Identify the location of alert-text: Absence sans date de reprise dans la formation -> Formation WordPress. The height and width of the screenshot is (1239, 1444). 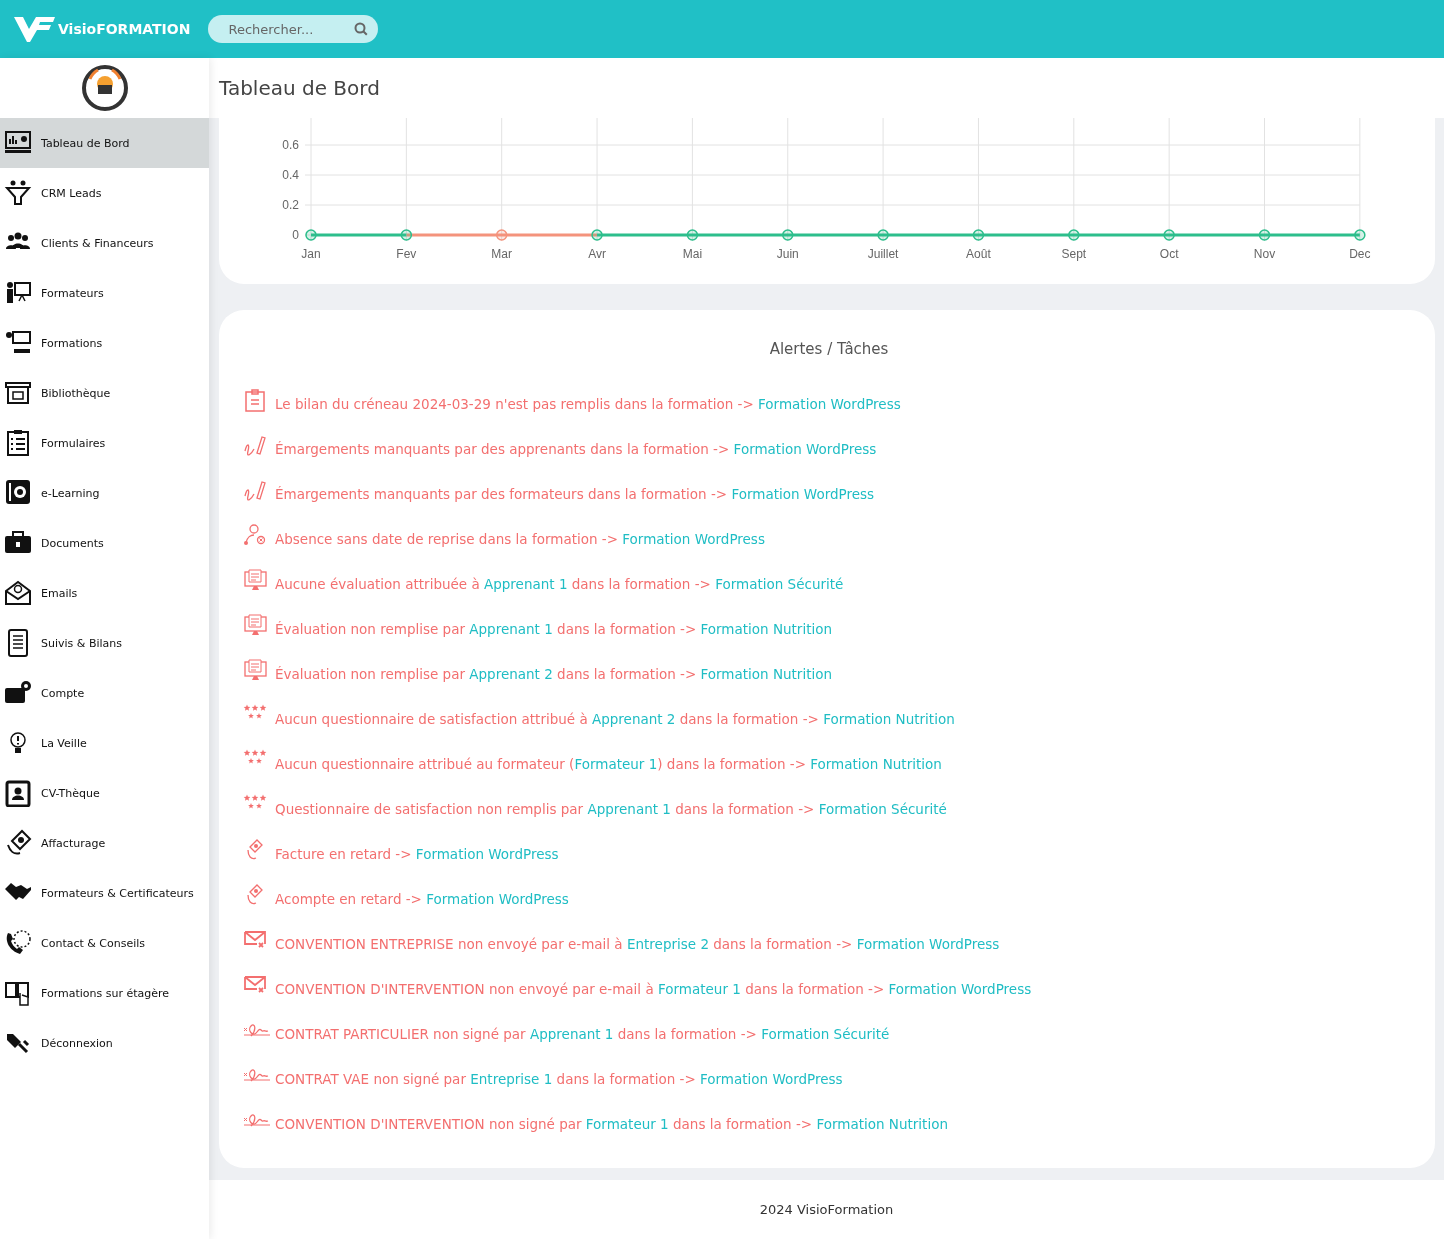
(520, 539).